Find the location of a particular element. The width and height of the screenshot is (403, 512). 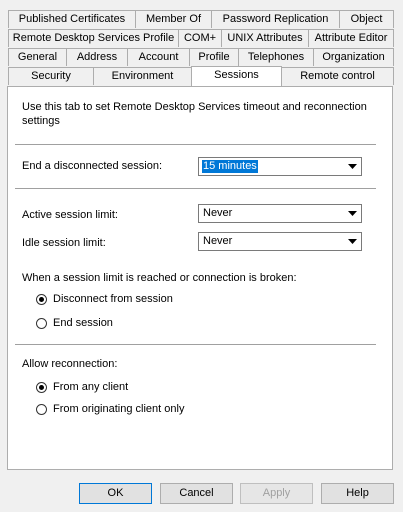

tab-general: General is located at coordinates (37, 57).